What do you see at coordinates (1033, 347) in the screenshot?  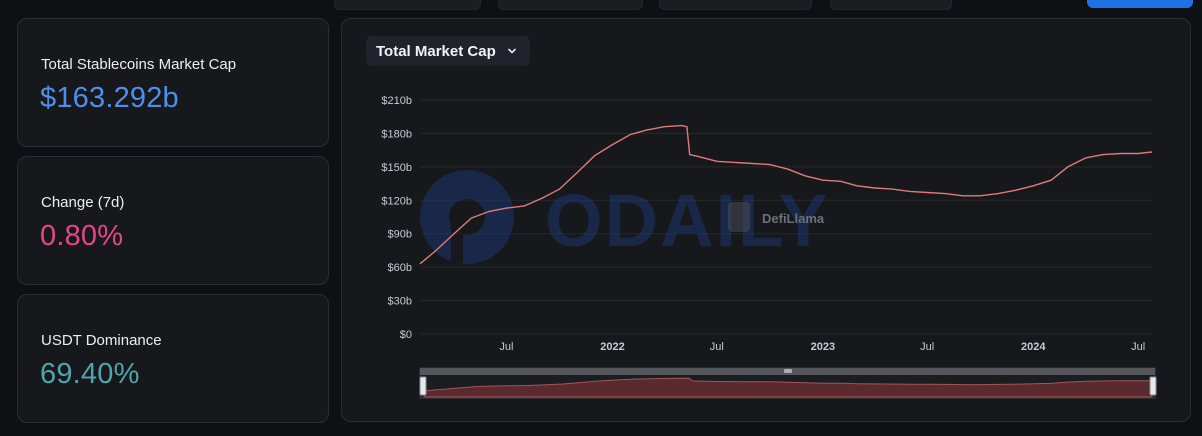 I see `x-tick-label: 2024` at bounding box center [1033, 347].